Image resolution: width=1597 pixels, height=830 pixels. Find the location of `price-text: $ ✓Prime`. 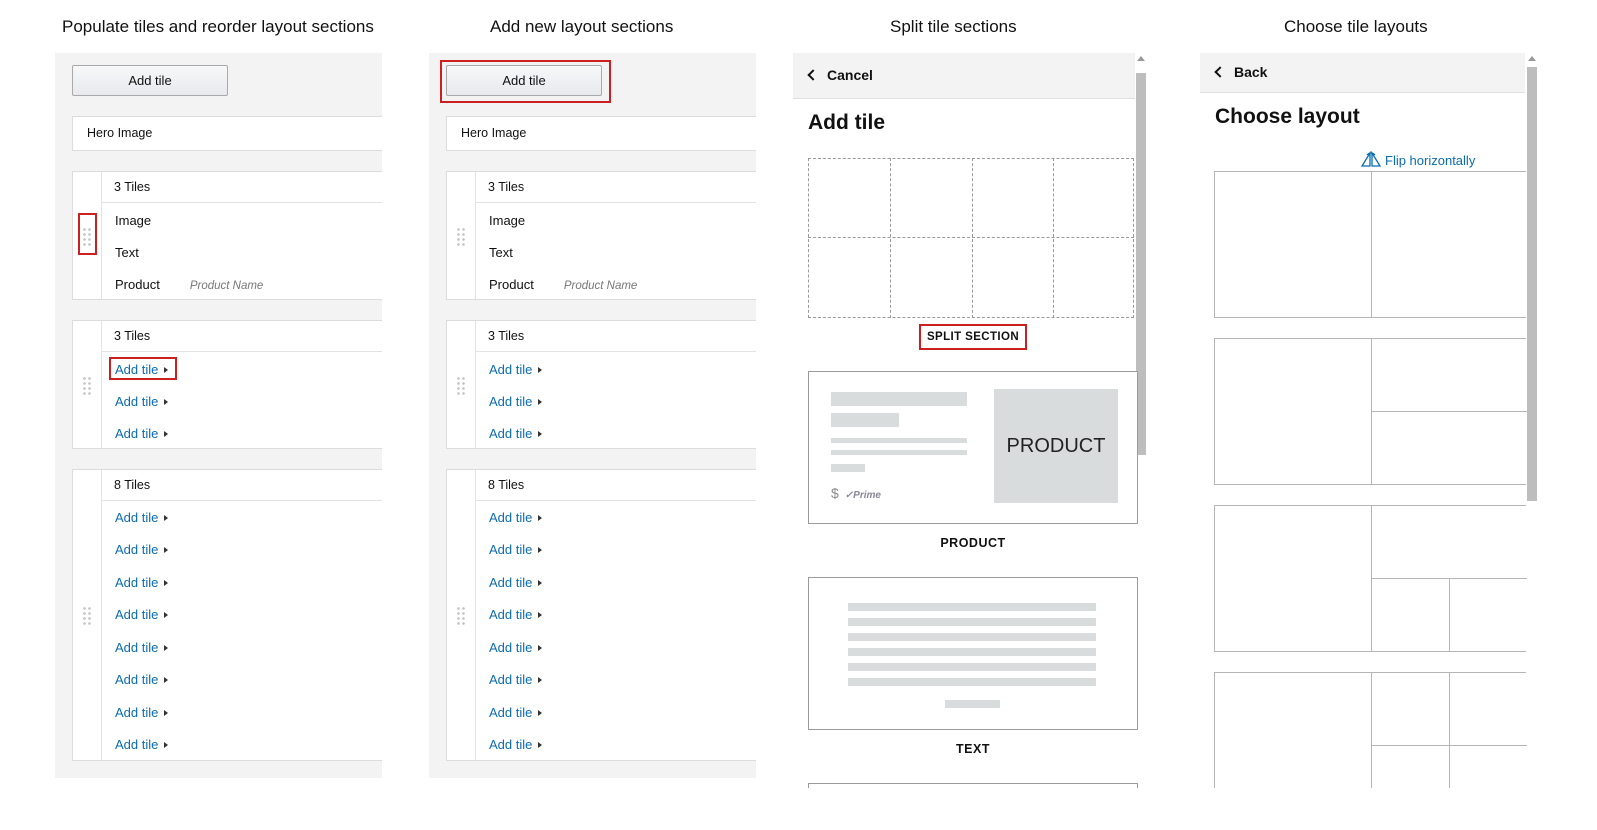

price-text: $ ✓Prime is located at coordinates (856, 493).